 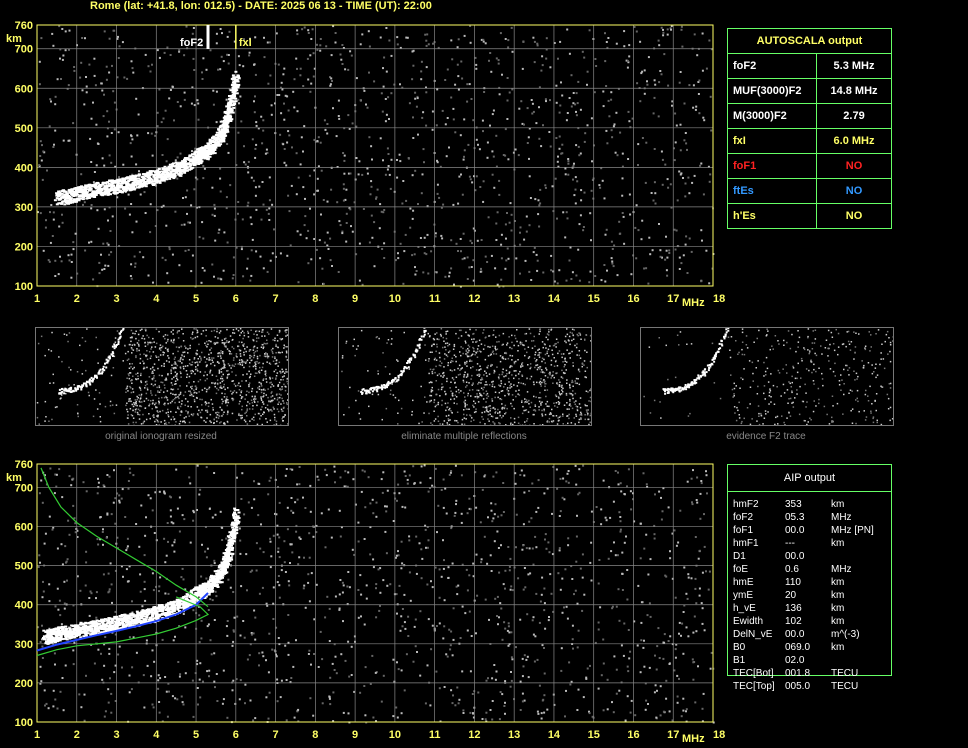 What do you see at coordinates (743, 530) in the screenshot?
I see `aip-name: foF1` at bounding box center [743, 530].